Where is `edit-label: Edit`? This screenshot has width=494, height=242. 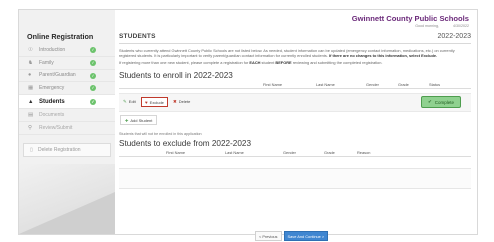 edit-label: Edit is located at coordinates (132, 102).